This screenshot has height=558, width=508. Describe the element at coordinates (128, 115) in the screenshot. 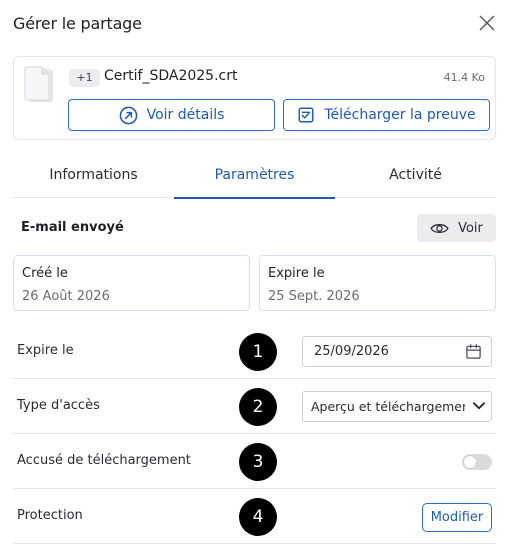

I see `compass-arrow-icon` at that location.